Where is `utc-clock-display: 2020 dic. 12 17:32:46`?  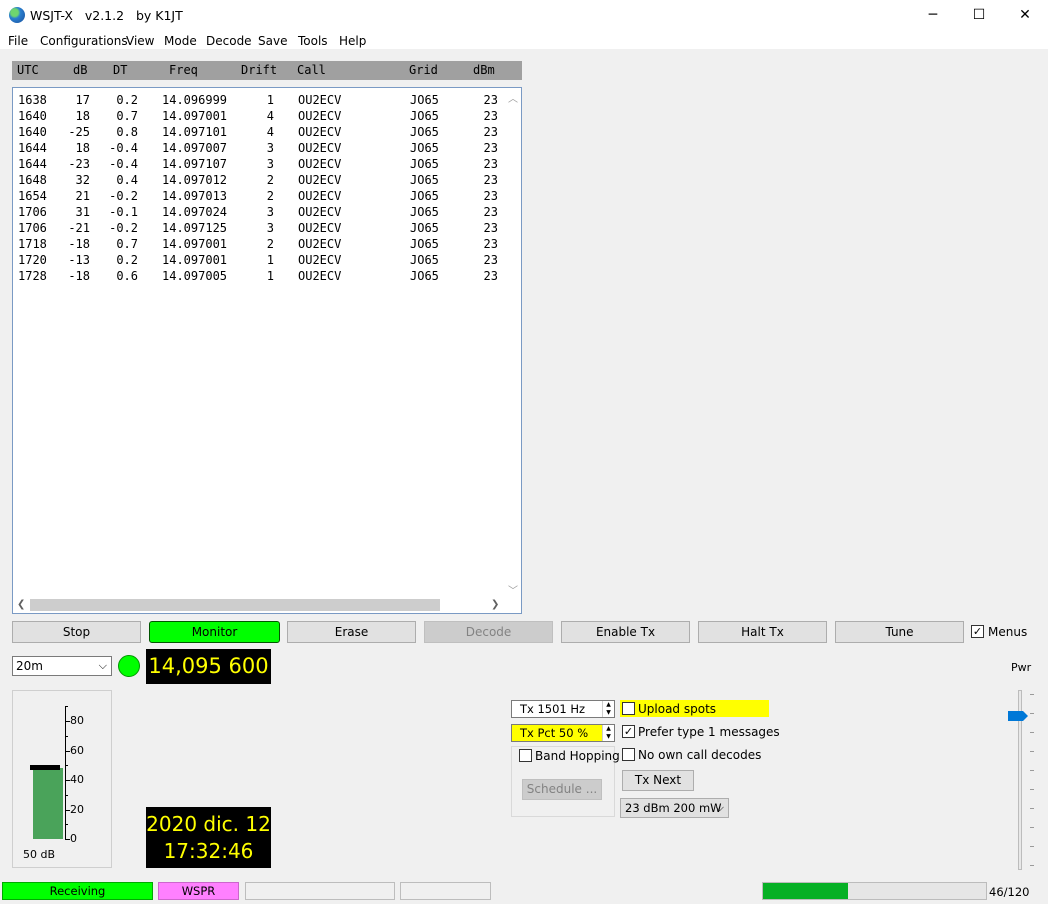
utc-clock-display: 2020 dic. 12 17:32:46 is located at coordinates (208, 837).